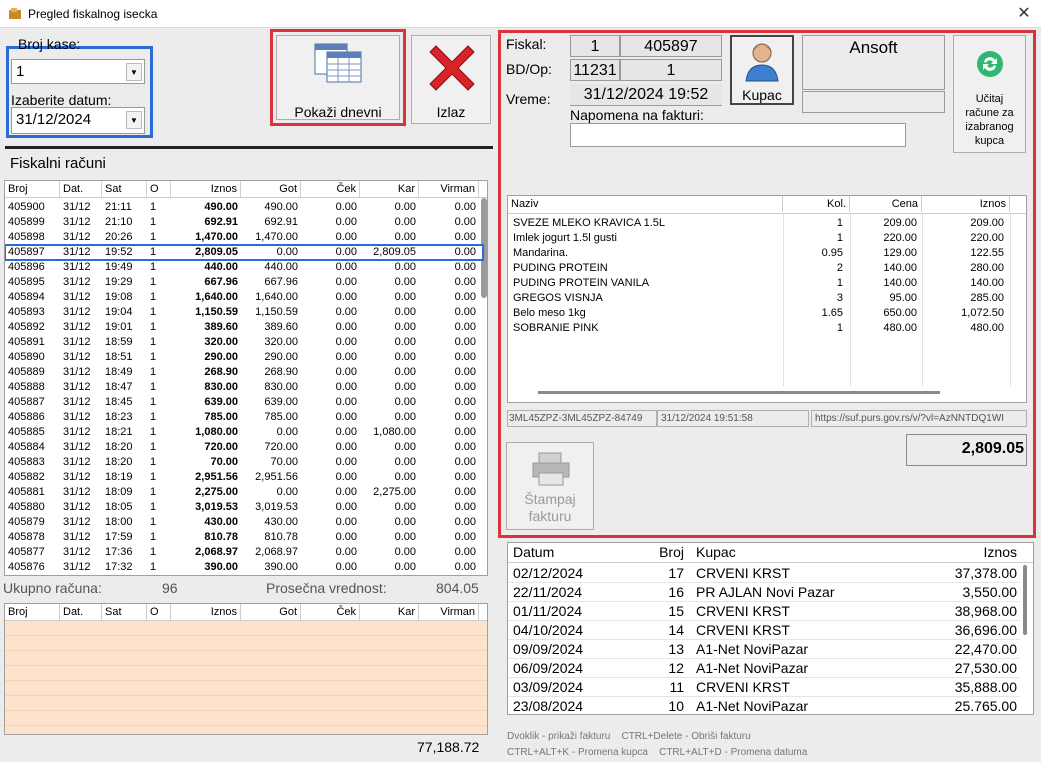  What do you see at coordinates (886, 204) in the screenshot?
I see `col-header: Cena` at bounding box center [886, 204].